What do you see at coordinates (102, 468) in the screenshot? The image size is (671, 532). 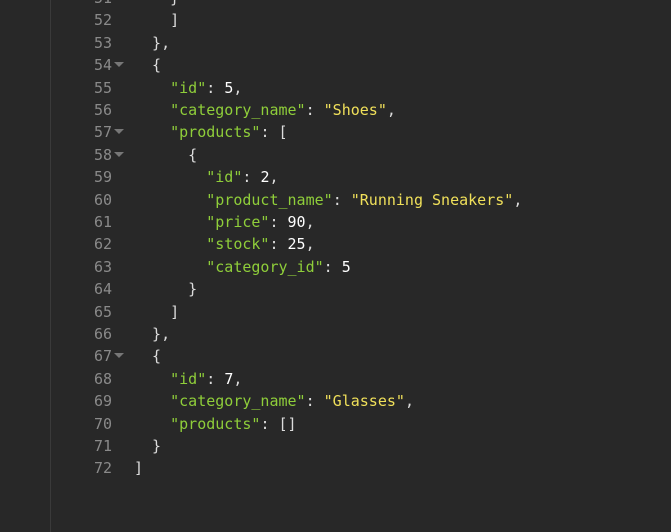 I see `line-number: 72` at bounding box center [102, 468].